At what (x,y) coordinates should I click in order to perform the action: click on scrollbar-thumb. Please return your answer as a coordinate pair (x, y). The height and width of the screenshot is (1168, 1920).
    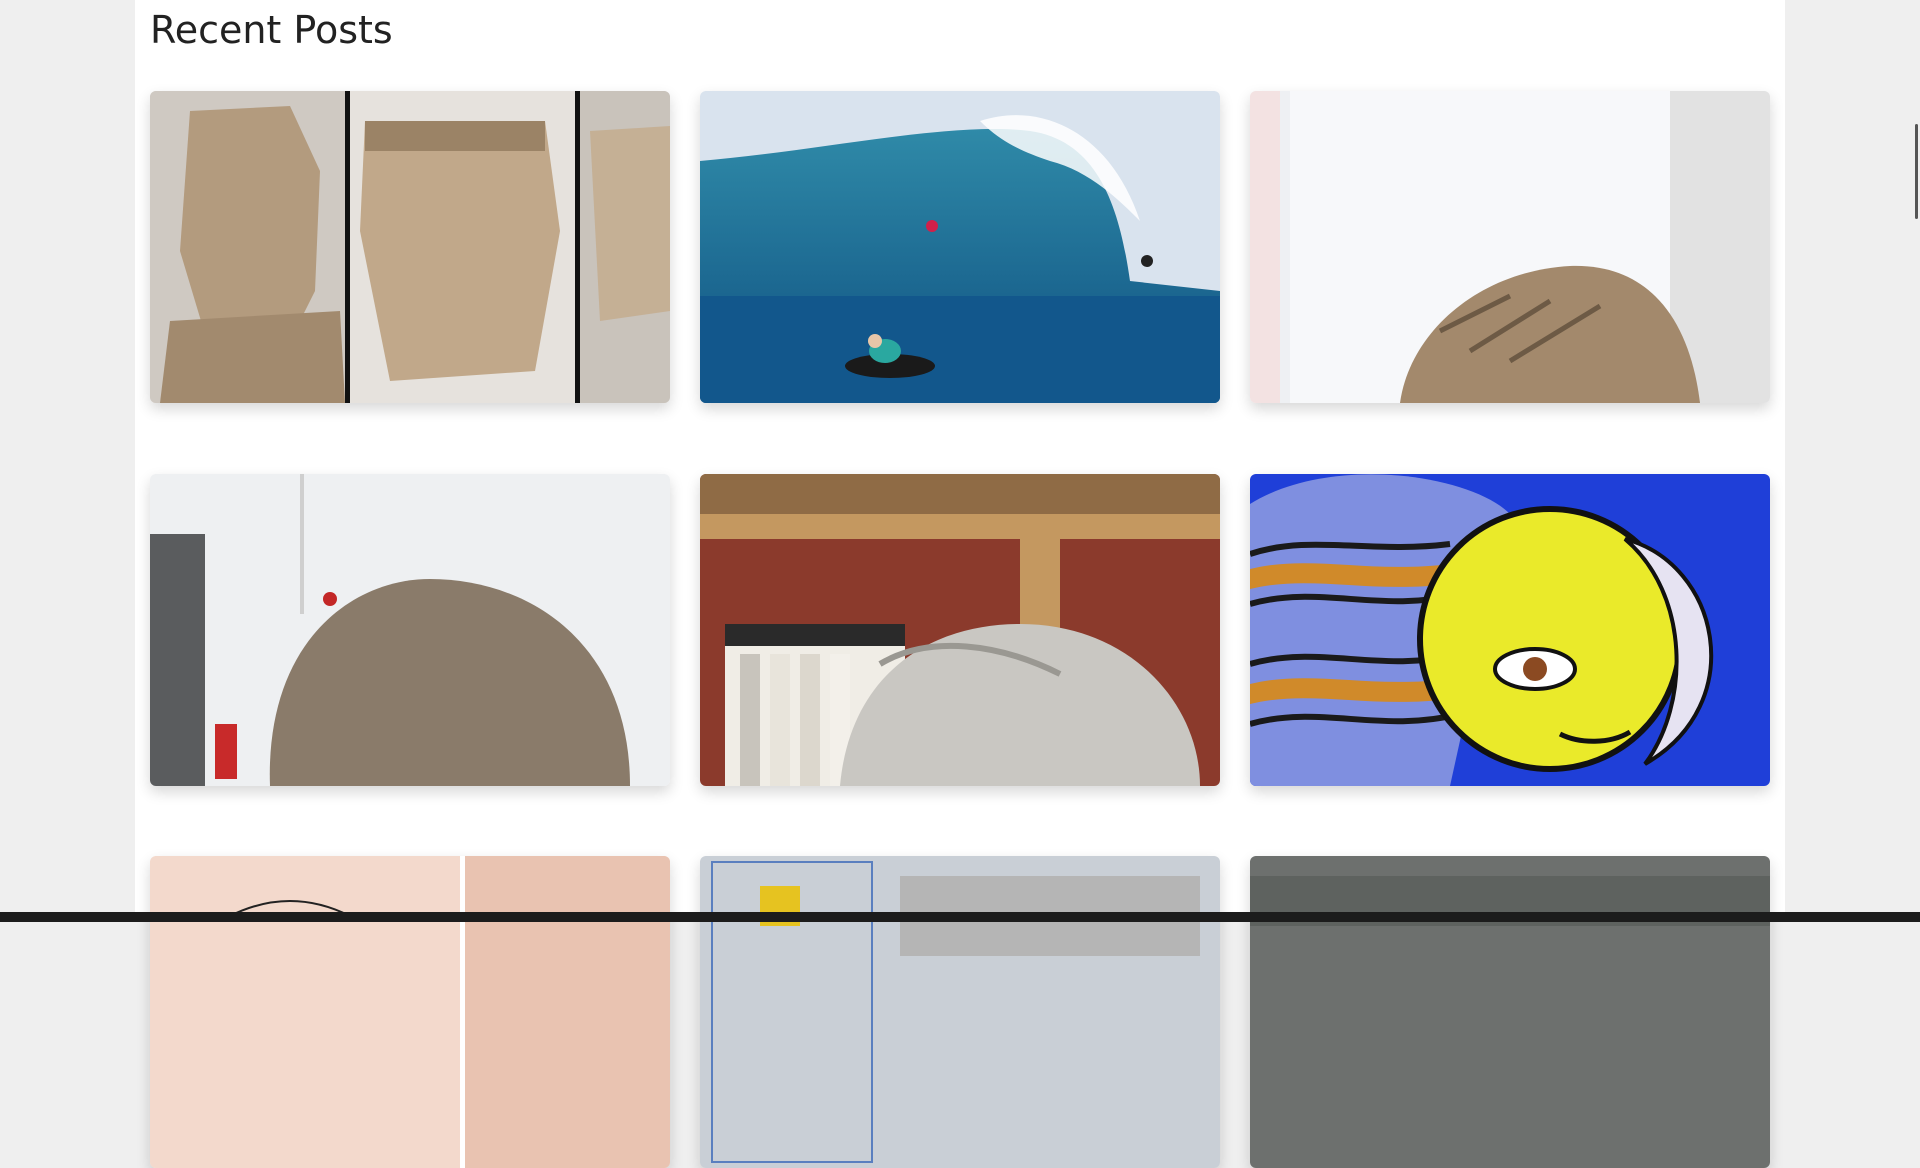
    Looking at the image, I should click on (1916, 171).